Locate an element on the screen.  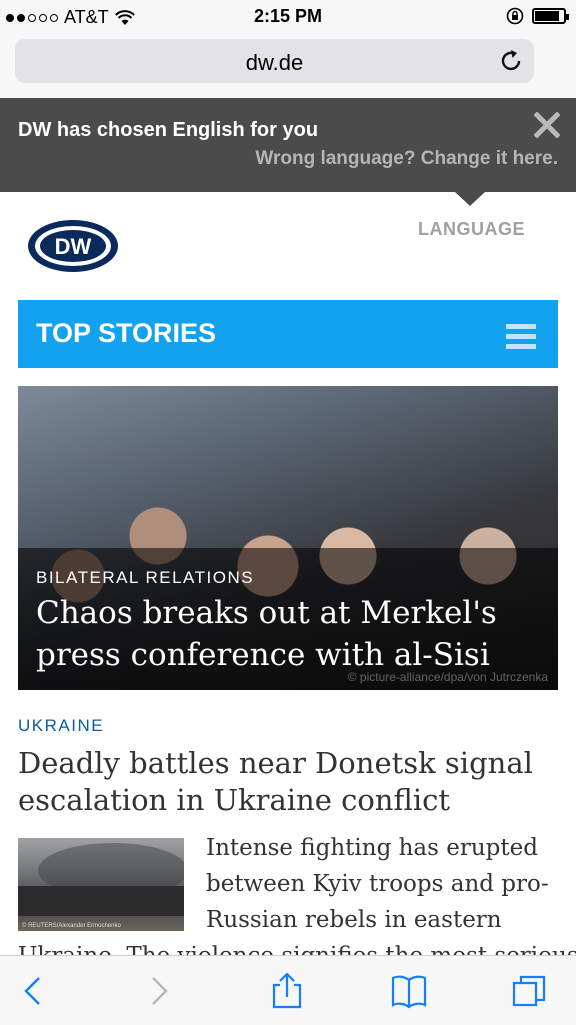
close-icon is located at coordinates (547, 125).